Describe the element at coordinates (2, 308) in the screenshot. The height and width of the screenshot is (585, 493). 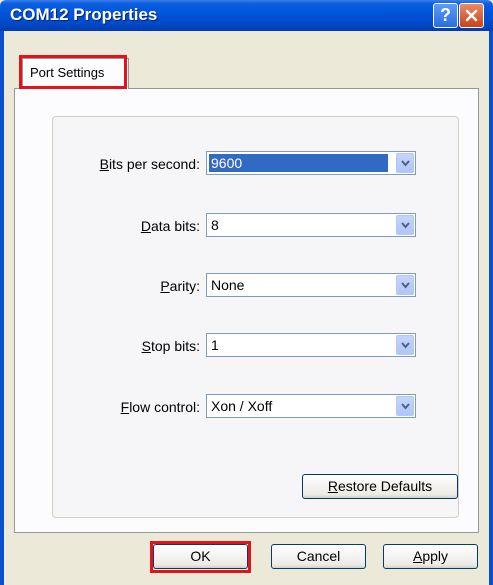
I see `window-frame-left` at that location.